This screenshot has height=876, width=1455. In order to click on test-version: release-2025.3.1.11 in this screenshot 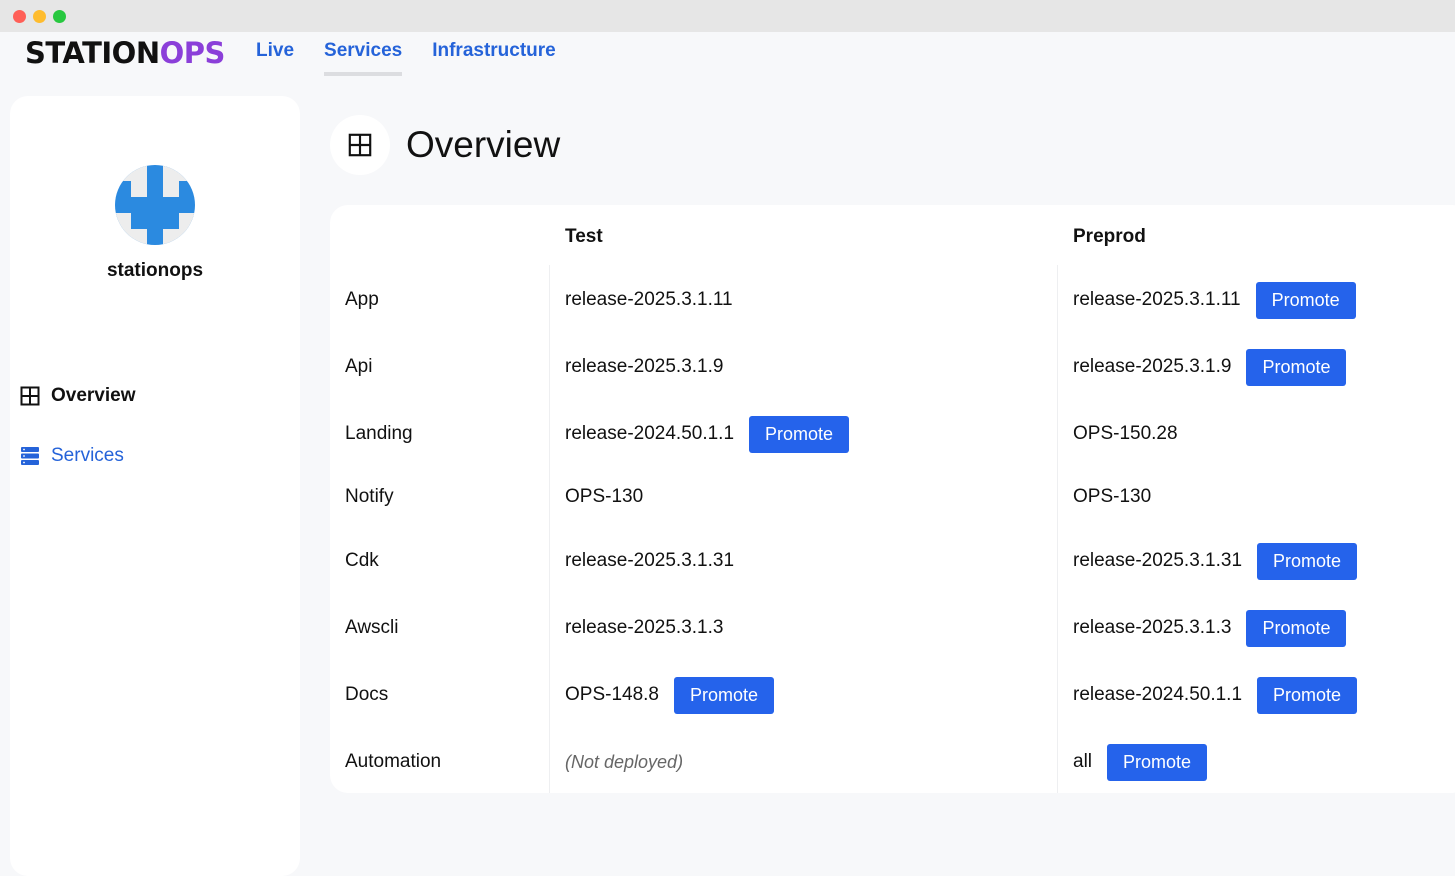, I will do `click(649, 299)`.